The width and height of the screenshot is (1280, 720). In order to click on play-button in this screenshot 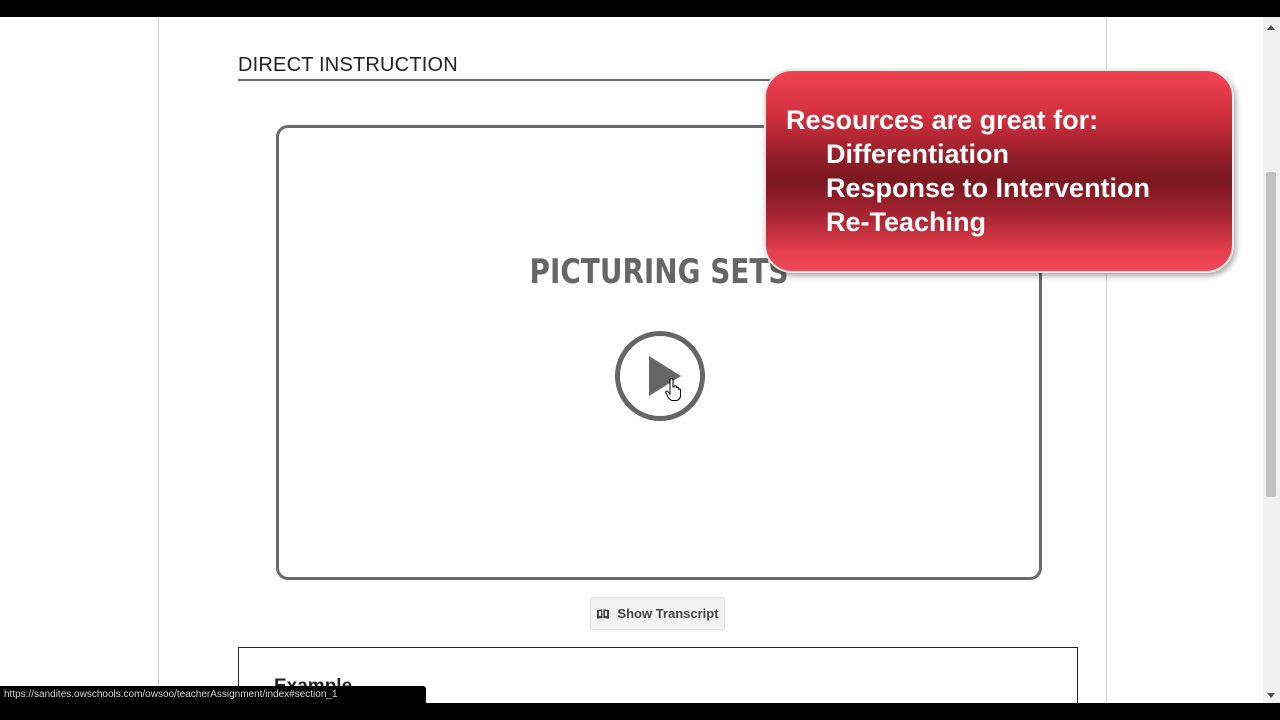, I will do `click(660, 376)`.